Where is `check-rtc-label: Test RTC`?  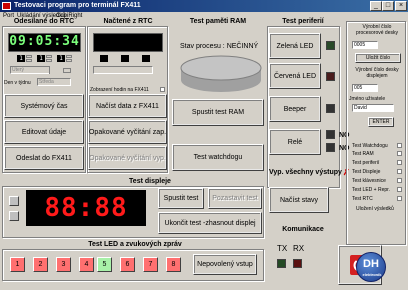 check-rtc-label: Test RTC is located at coordinates (362, 199).